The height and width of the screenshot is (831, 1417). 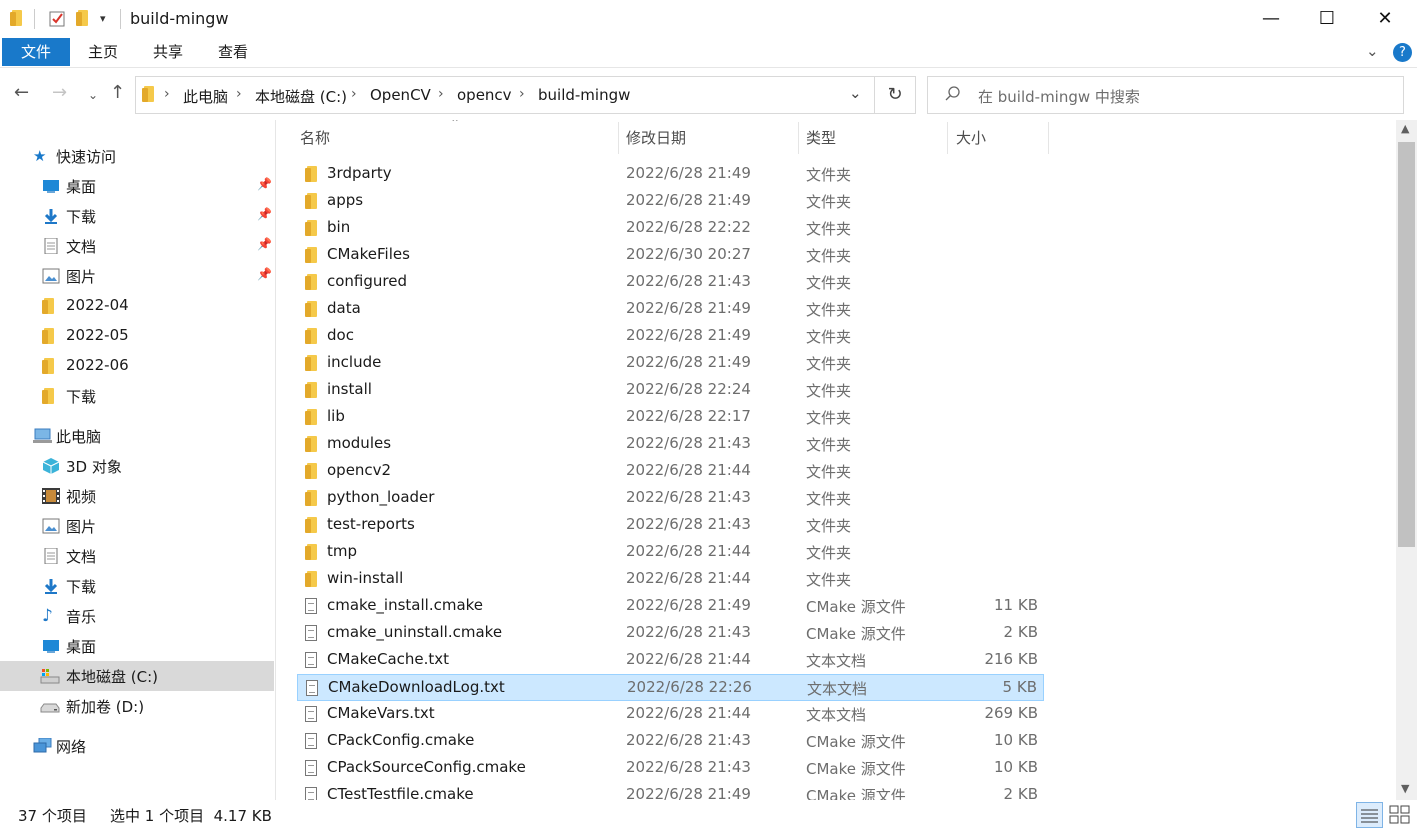 What do you see at coordinates (103, 52) in the screenshot?
I see `tab-home: 主页` at bounding box center [103, 52].